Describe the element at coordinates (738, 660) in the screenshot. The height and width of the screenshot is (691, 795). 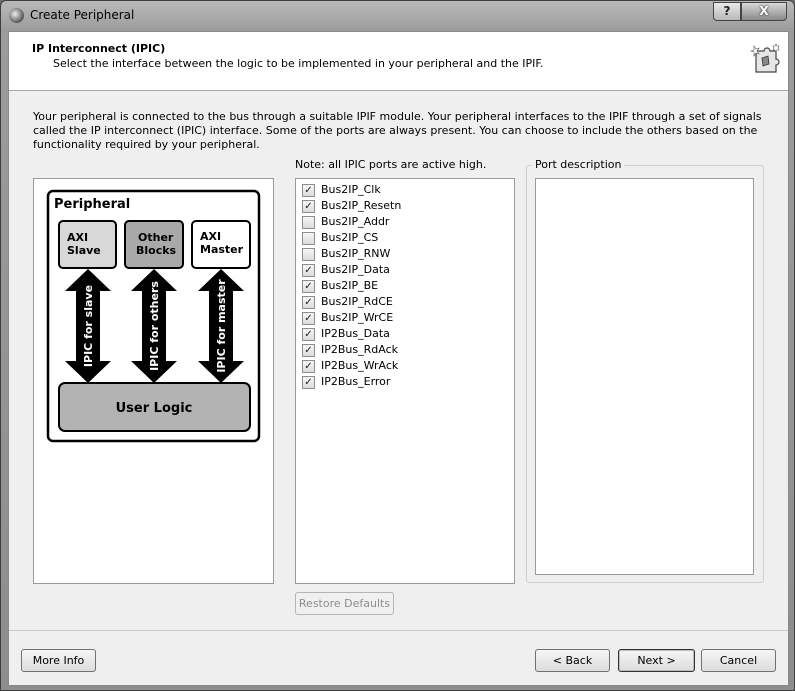
I see `cancel-button: Cancel` at that location.